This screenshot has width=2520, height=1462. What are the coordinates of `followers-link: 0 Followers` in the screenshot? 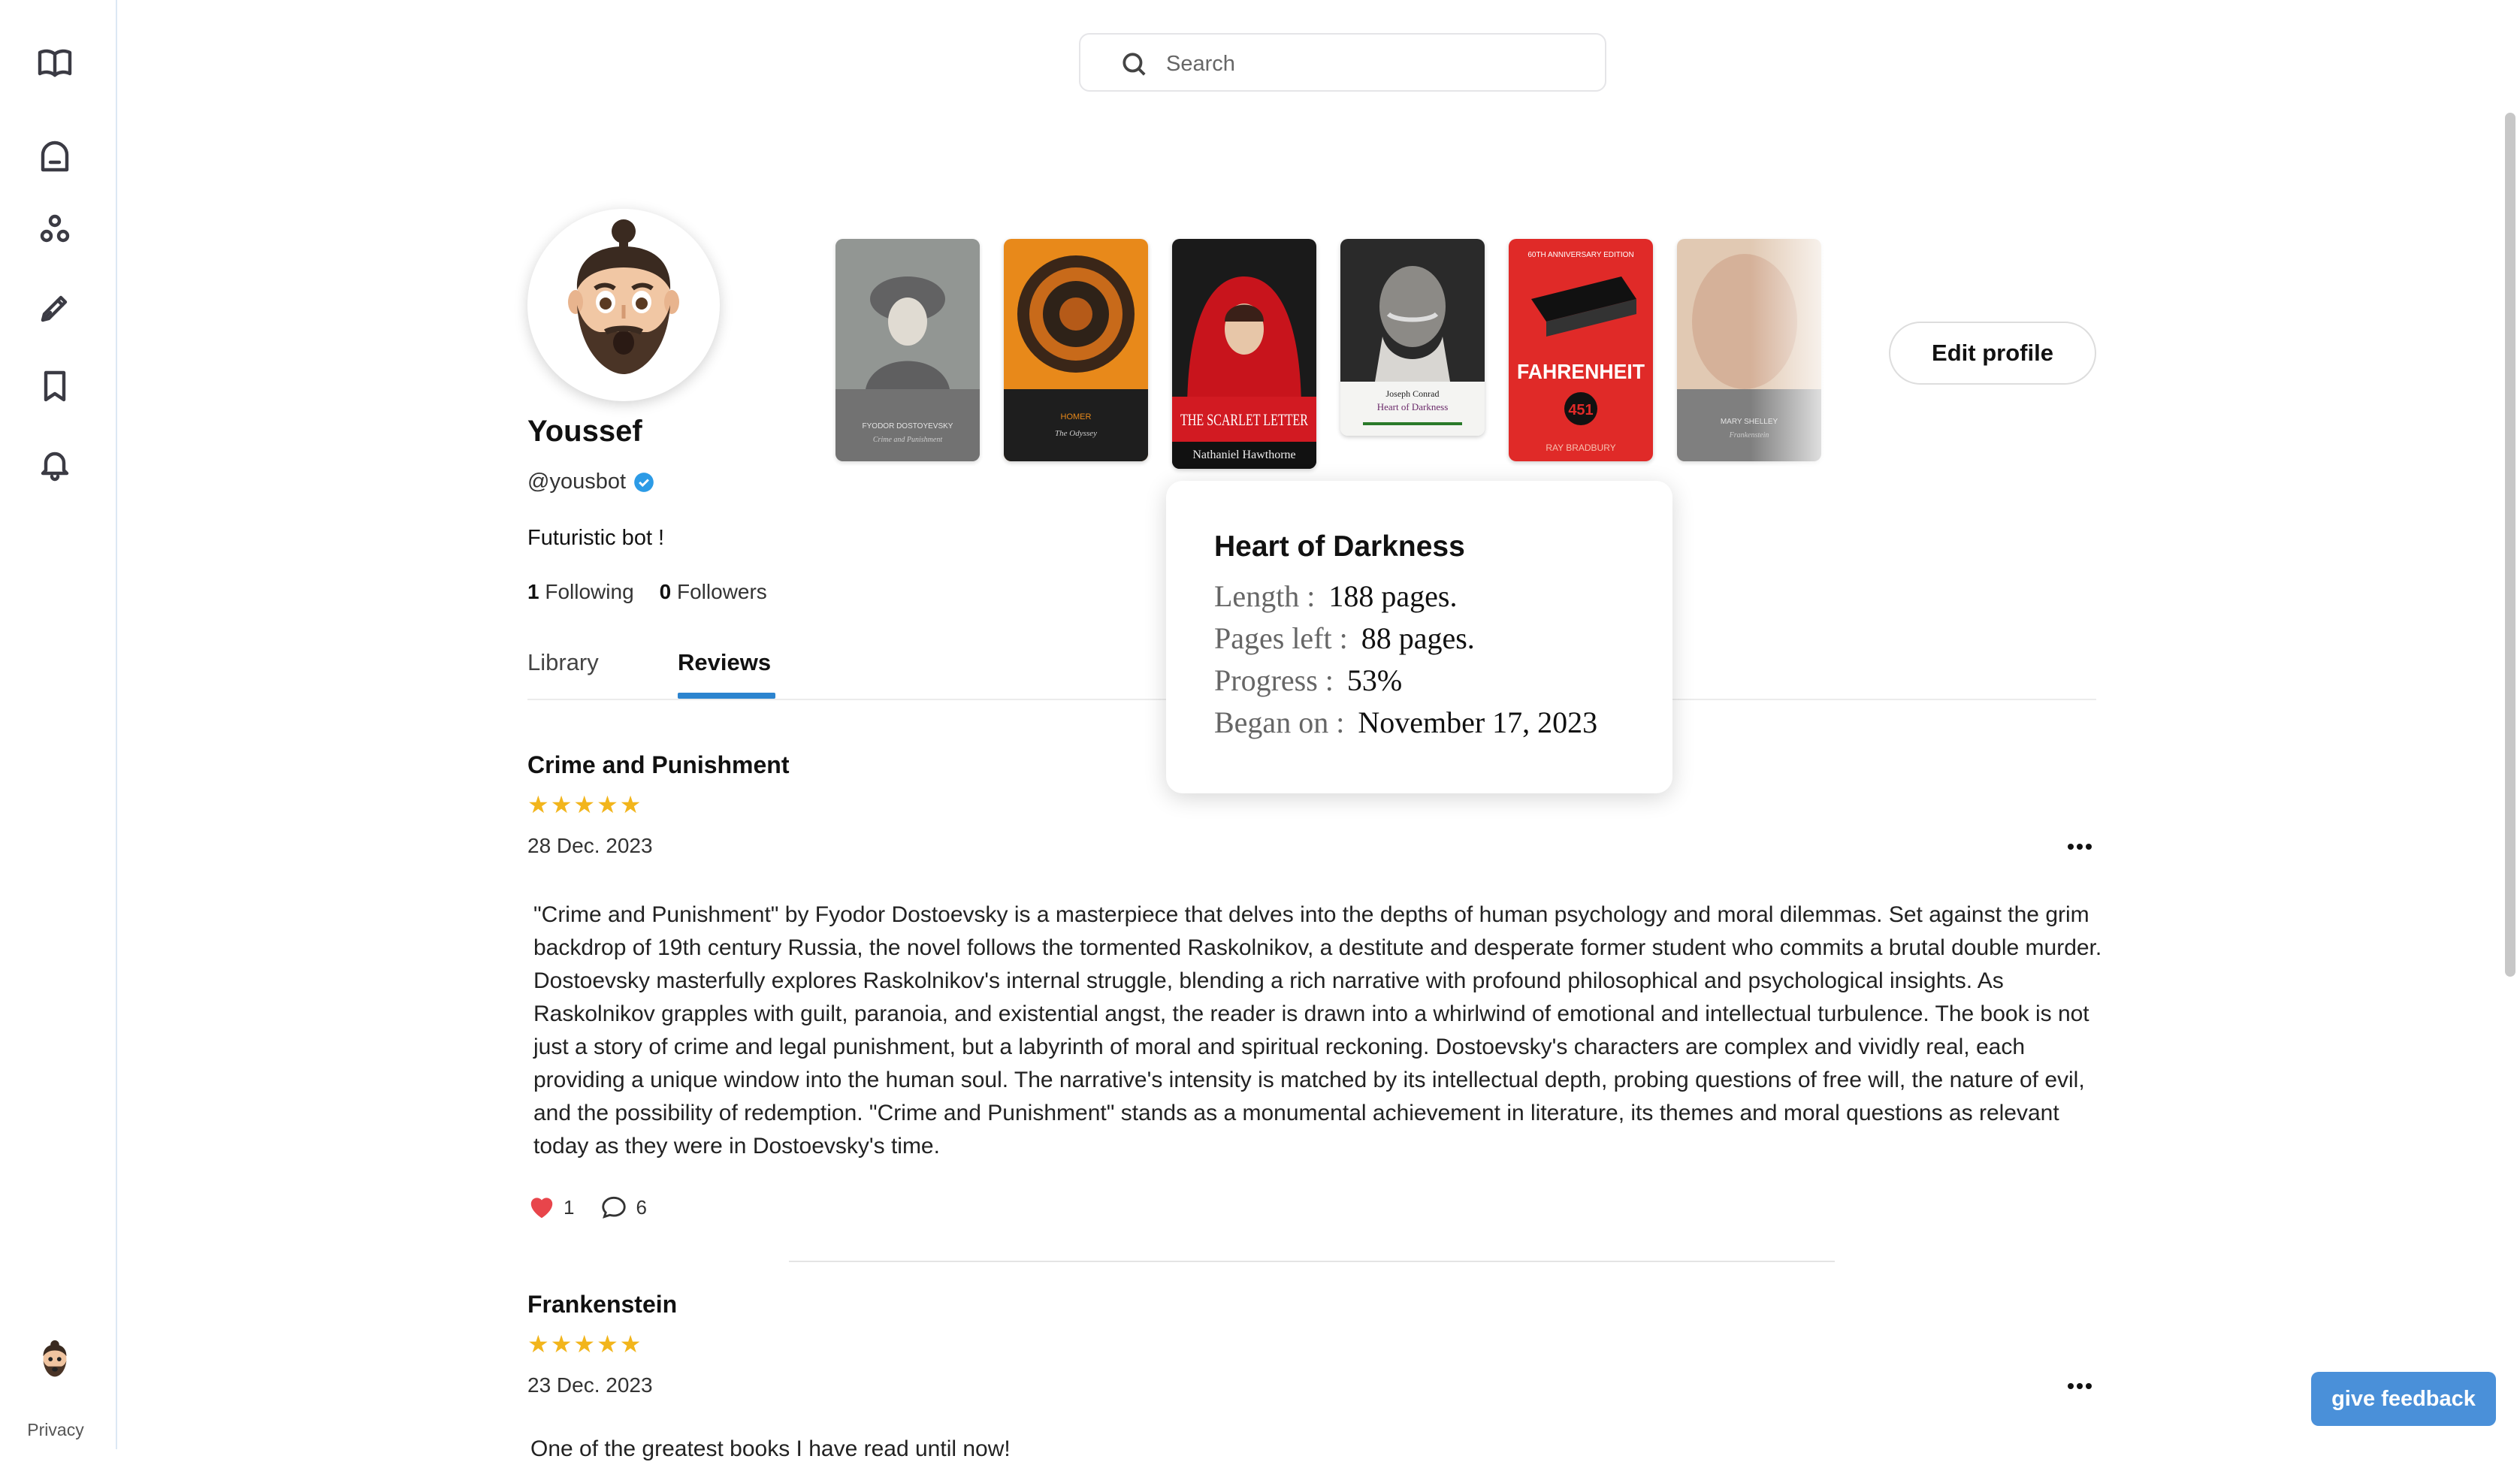 It's located at (713, 592).